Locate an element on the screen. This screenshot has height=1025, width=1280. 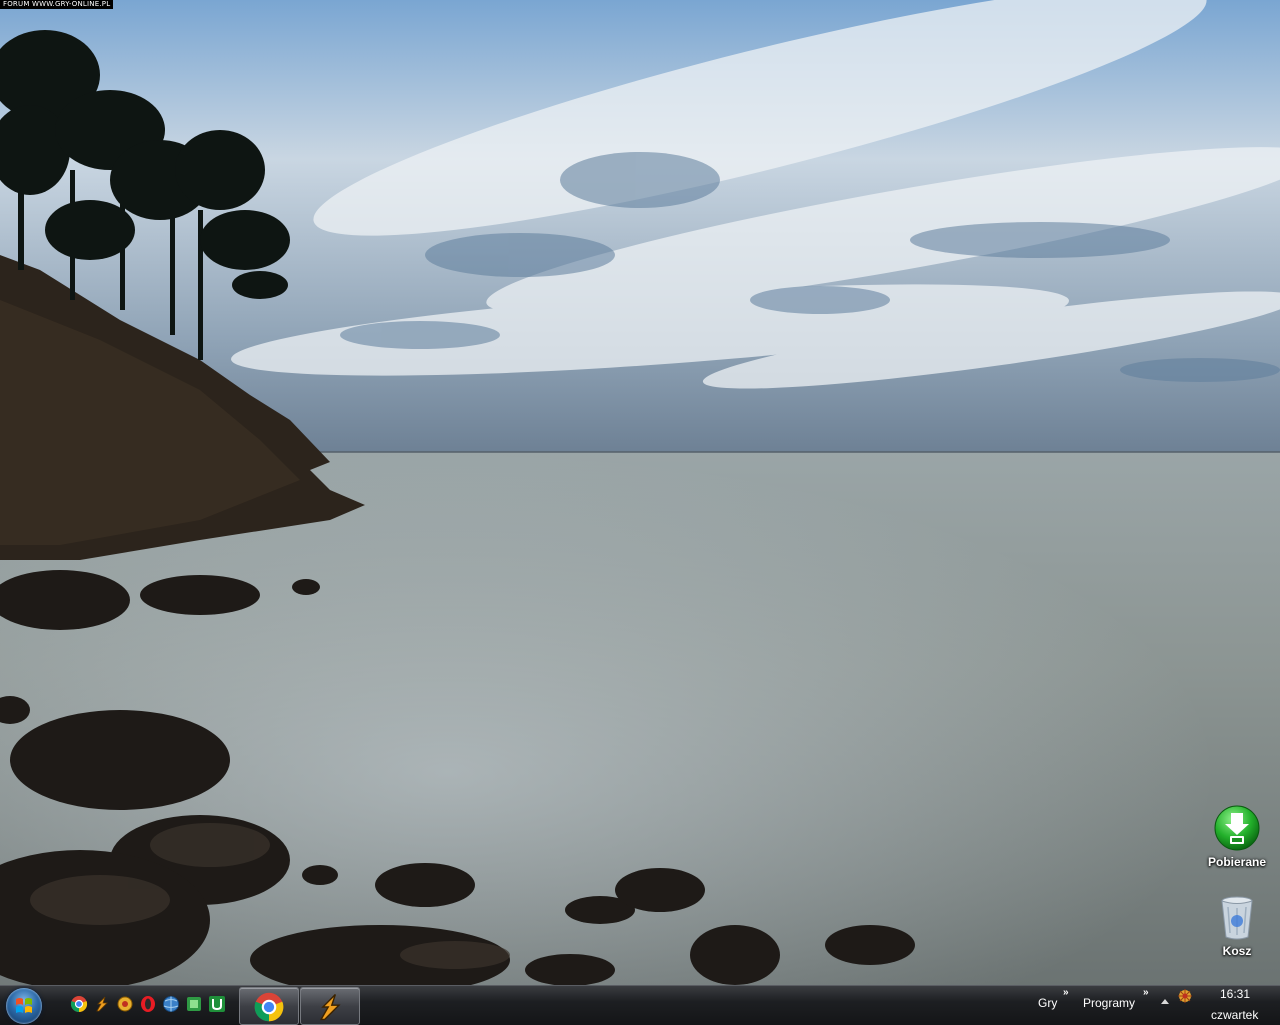
utorrent-icon is located at coordinates (217, 1004).